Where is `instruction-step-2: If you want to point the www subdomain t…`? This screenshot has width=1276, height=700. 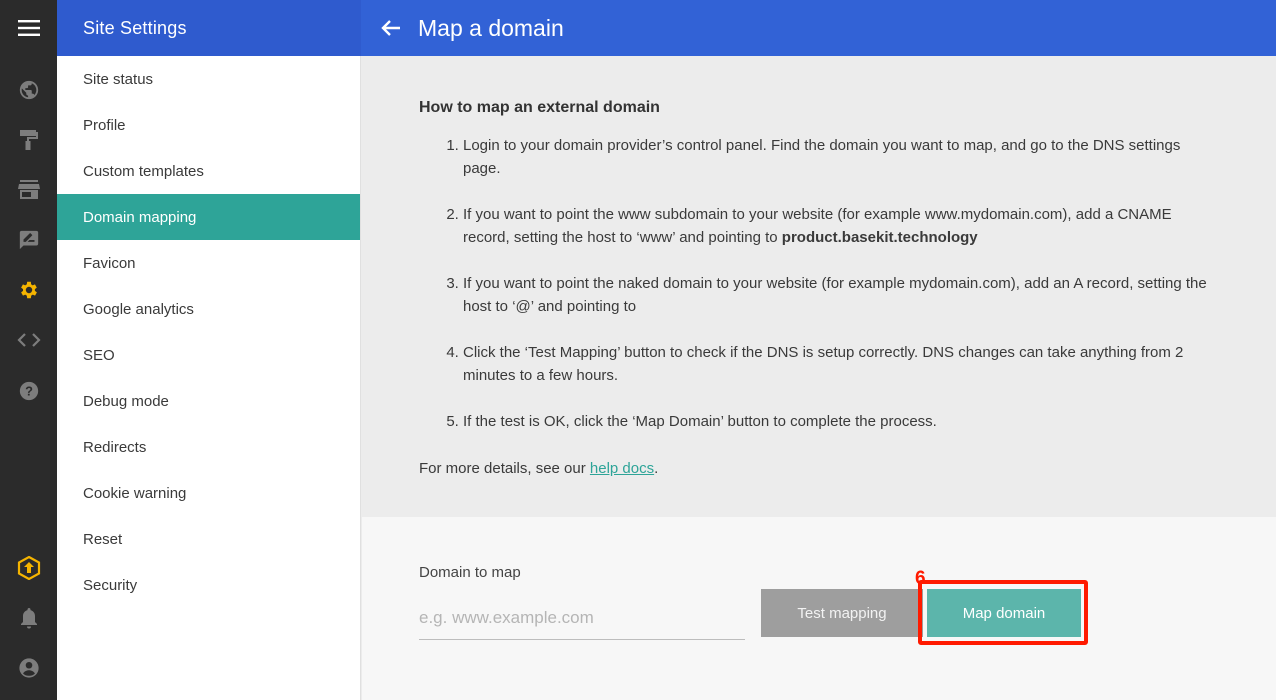
instruction-step-2: If you want to point the www subdomain t… is located at coordinates (836, 226).